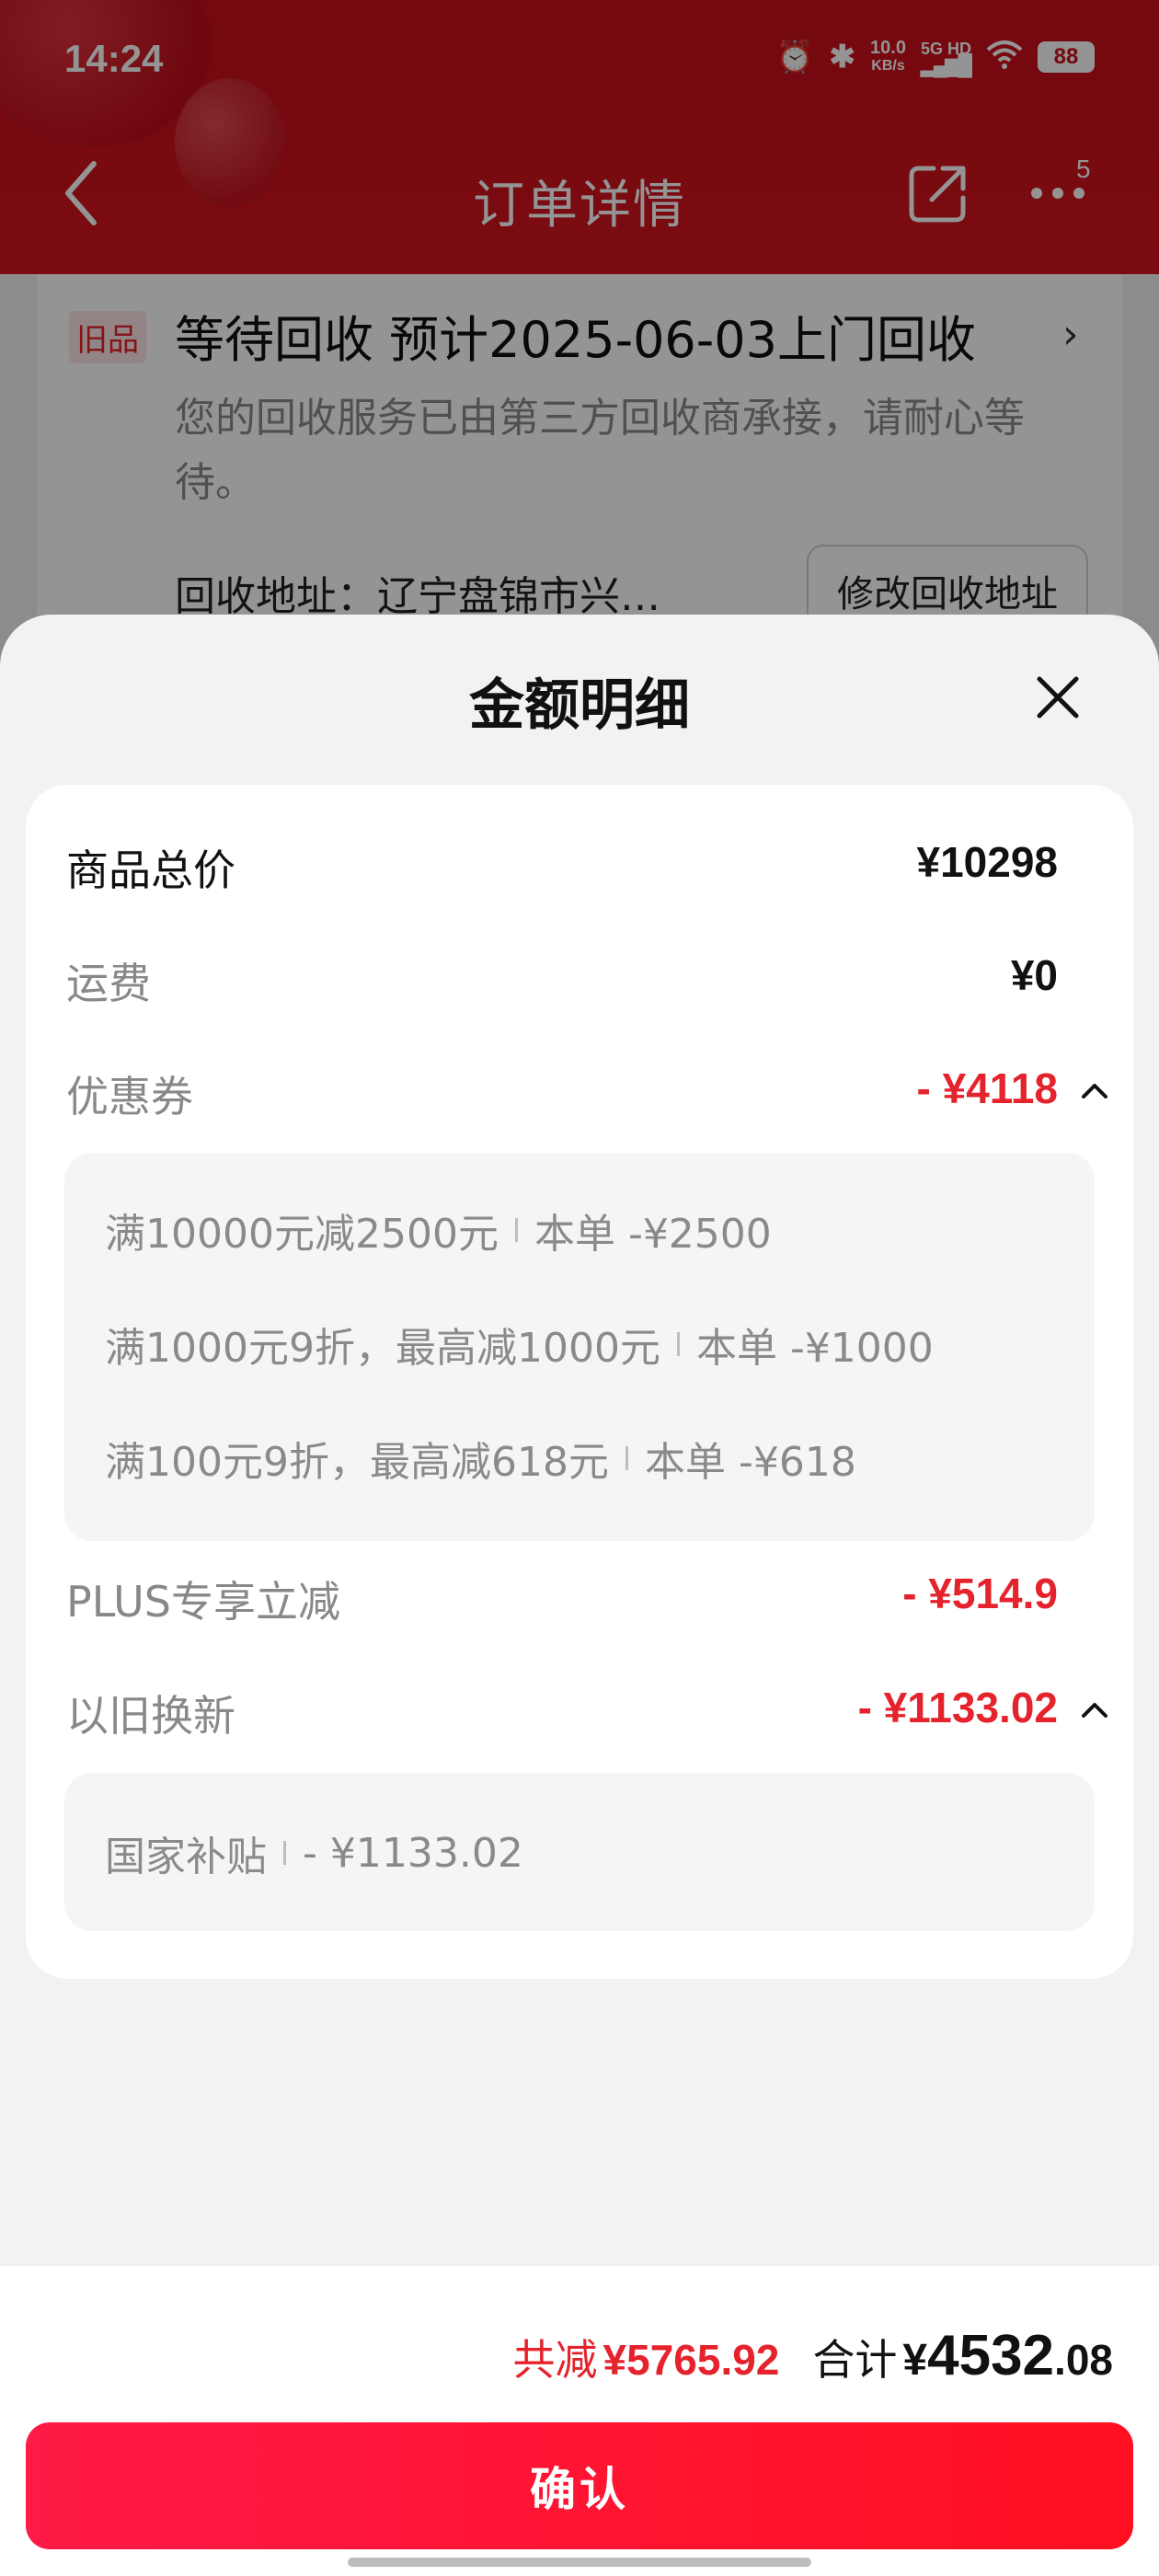 The image size is (1159, 2576). Describe the element at coordinates (957, 1707) in the screenshot. I see `row-value: - ¥1133.02` at that location.